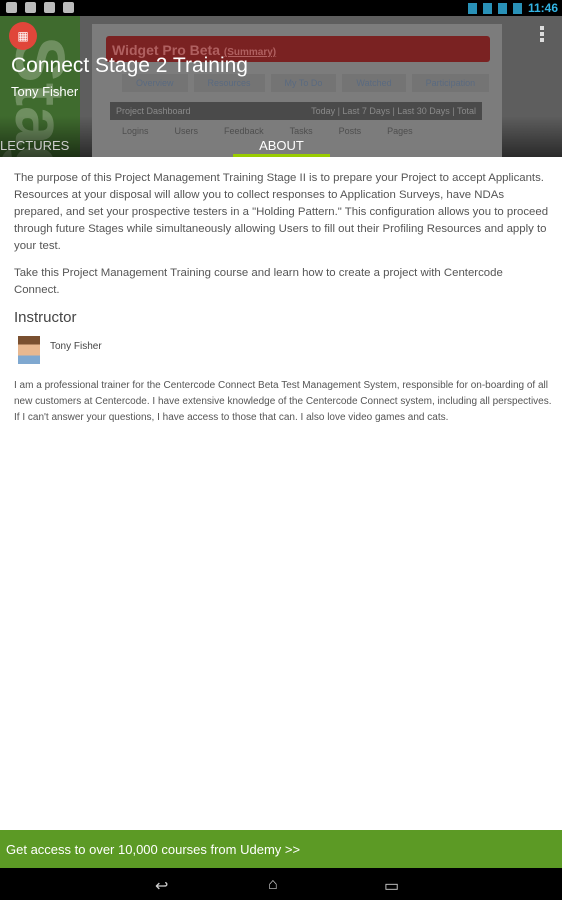 The image size is (562, 900). What do you see at coordinates (161, 886) in the screenshot?
I see `back-icon: ↩` at bounding box center [161, 886].